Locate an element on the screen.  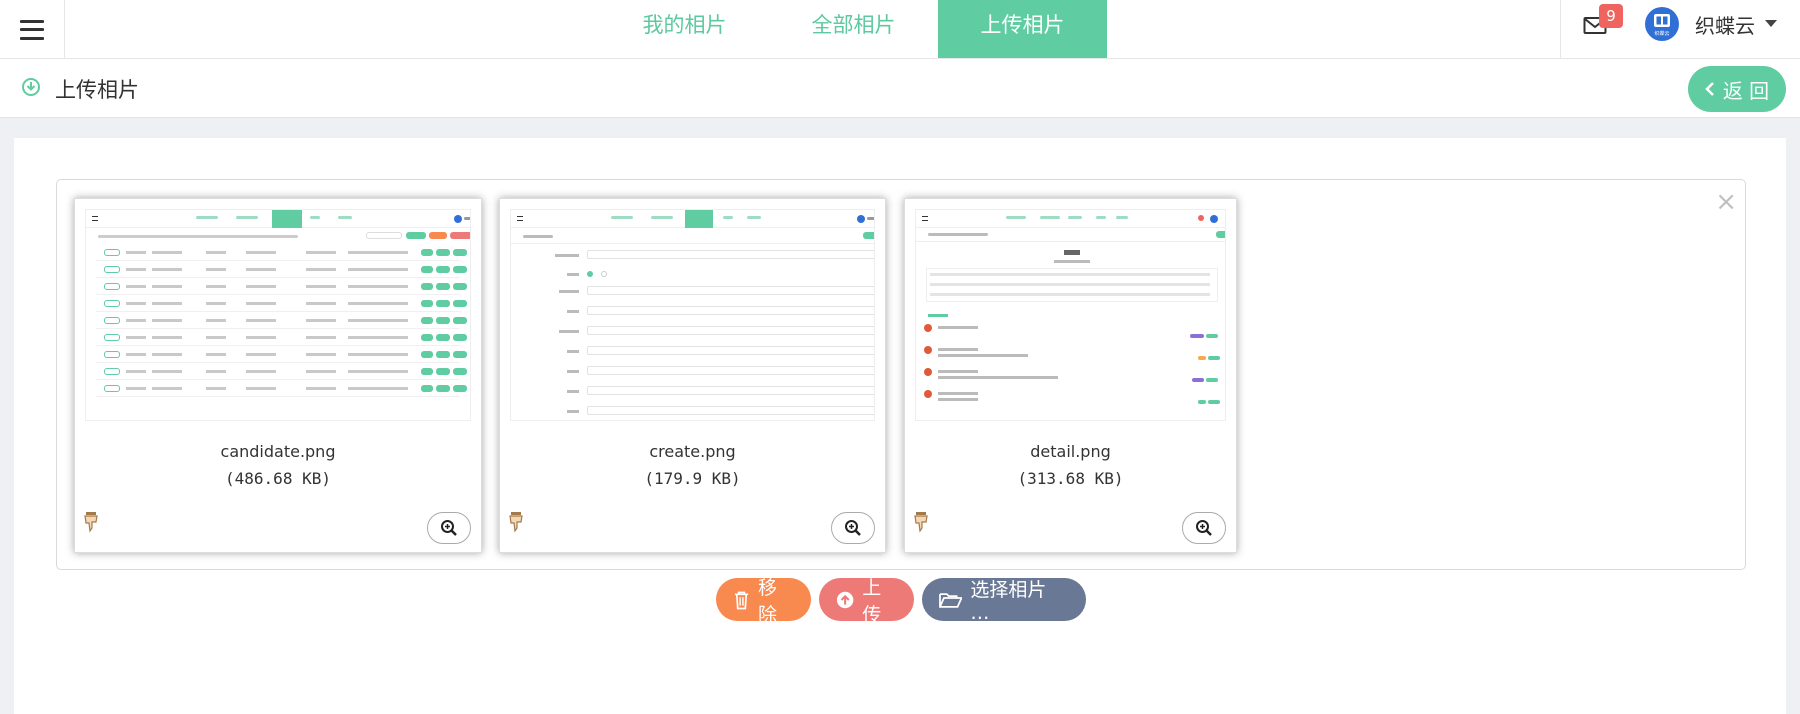
chevron-left-icon is located at coordinates (1709, 89).